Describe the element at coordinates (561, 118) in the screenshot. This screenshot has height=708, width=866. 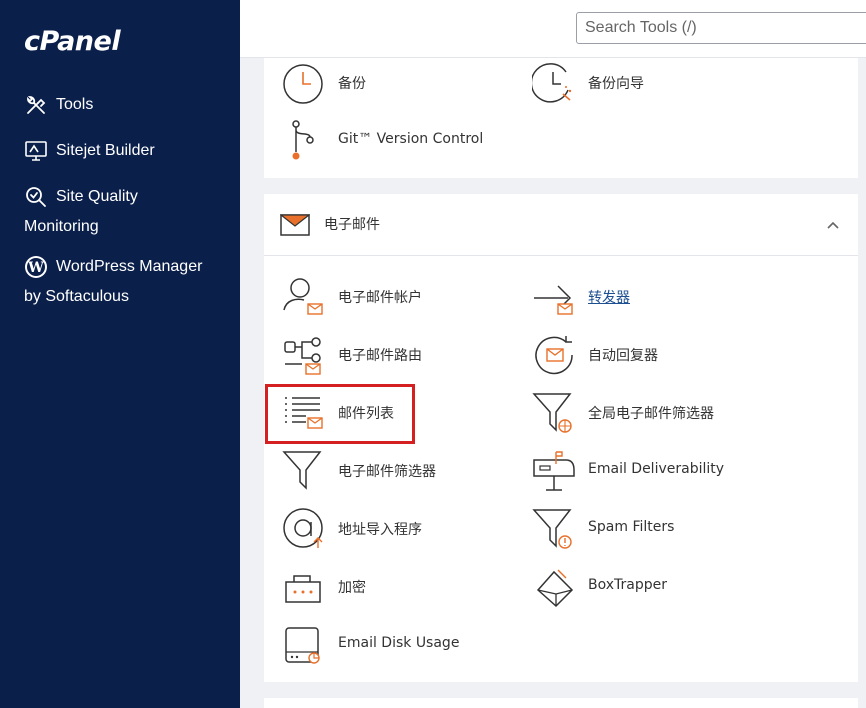
I see `files-section-card: 备份 备份向导 Git™ Version Control` at that location.